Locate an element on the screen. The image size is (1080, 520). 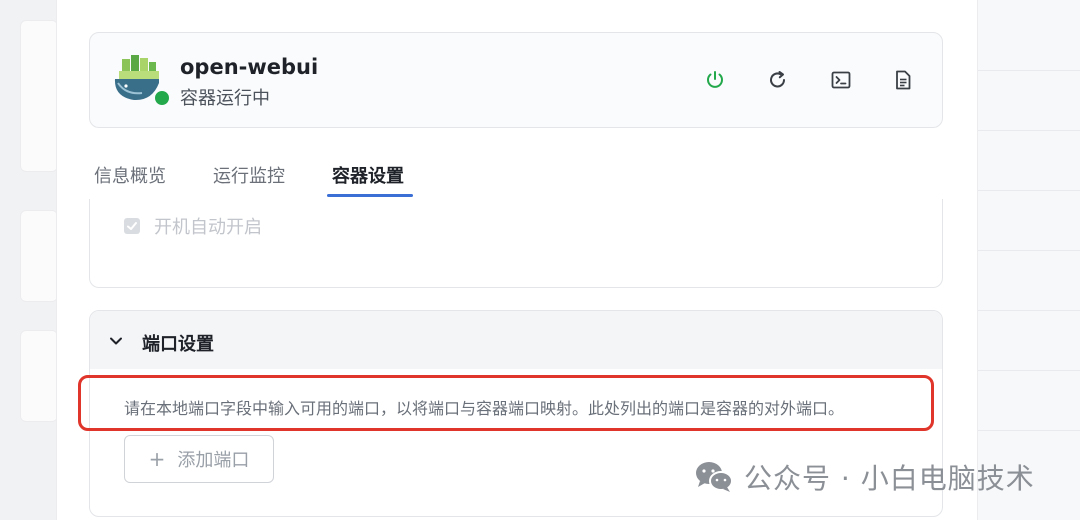
app-name: open-webui is located at coordinates (249, 67).